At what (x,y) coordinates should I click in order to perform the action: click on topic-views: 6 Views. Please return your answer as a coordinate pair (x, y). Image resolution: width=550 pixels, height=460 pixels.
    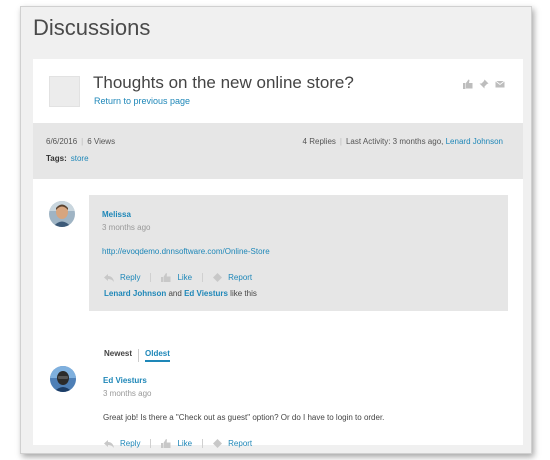
    Looking at the image, I should click on (101, 141).